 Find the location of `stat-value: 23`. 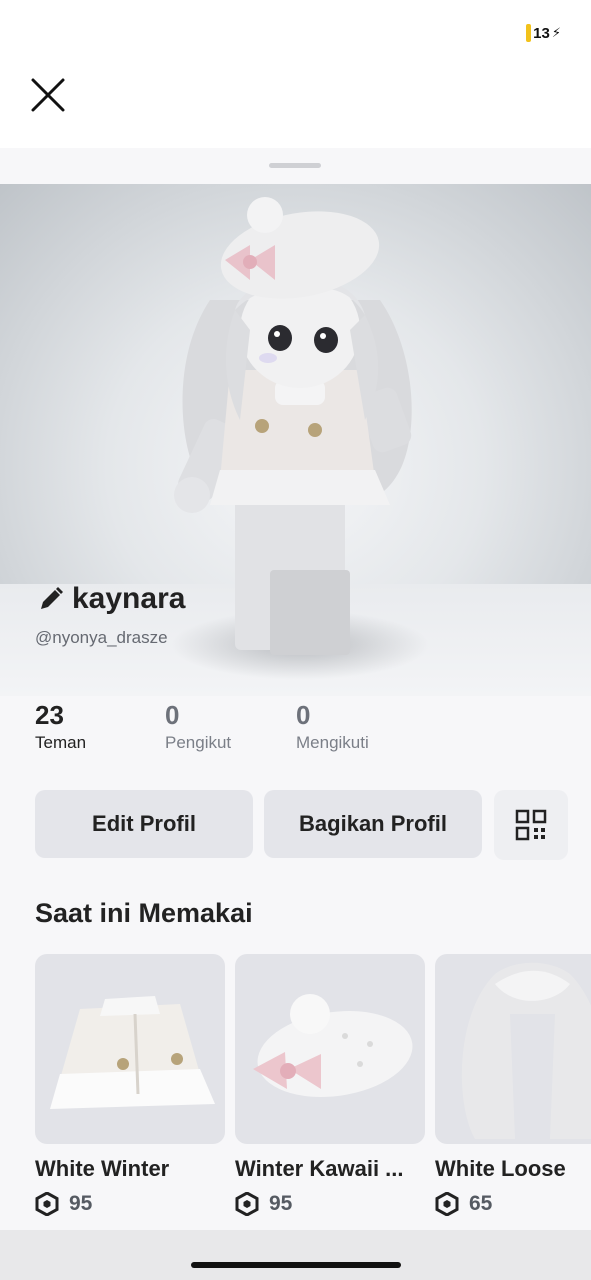

stat-value: 23 is located at coordinates (49, 715).